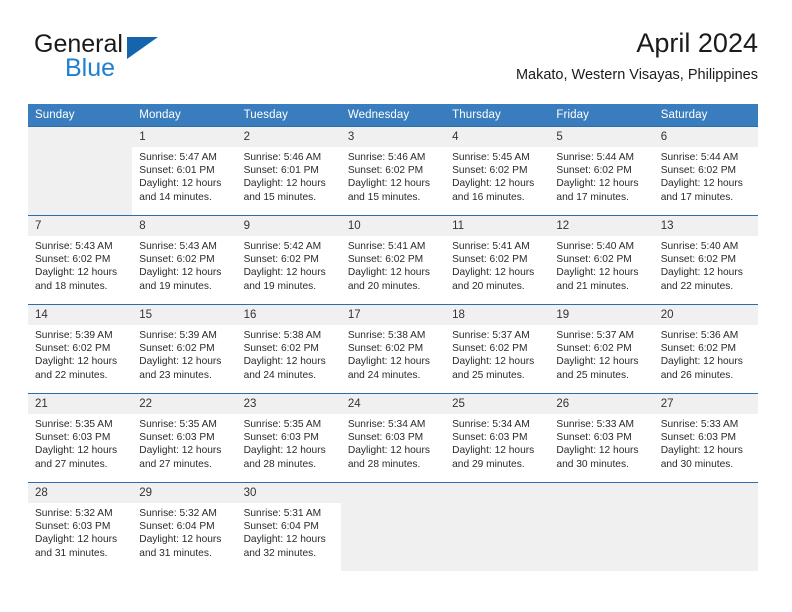  What do you see at coordinates (497, 137) in the screenshot?
I see `day-number: 4` at bounding box center [497, 137].